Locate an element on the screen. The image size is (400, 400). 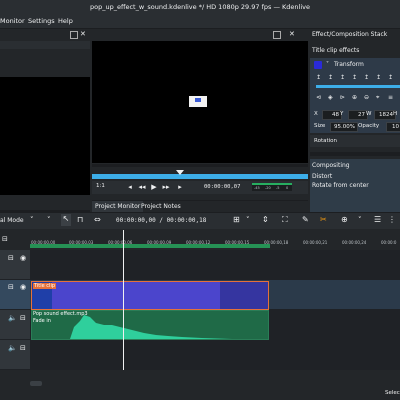
select-tool-icon: ↖ is located at coordinates (66, 220).